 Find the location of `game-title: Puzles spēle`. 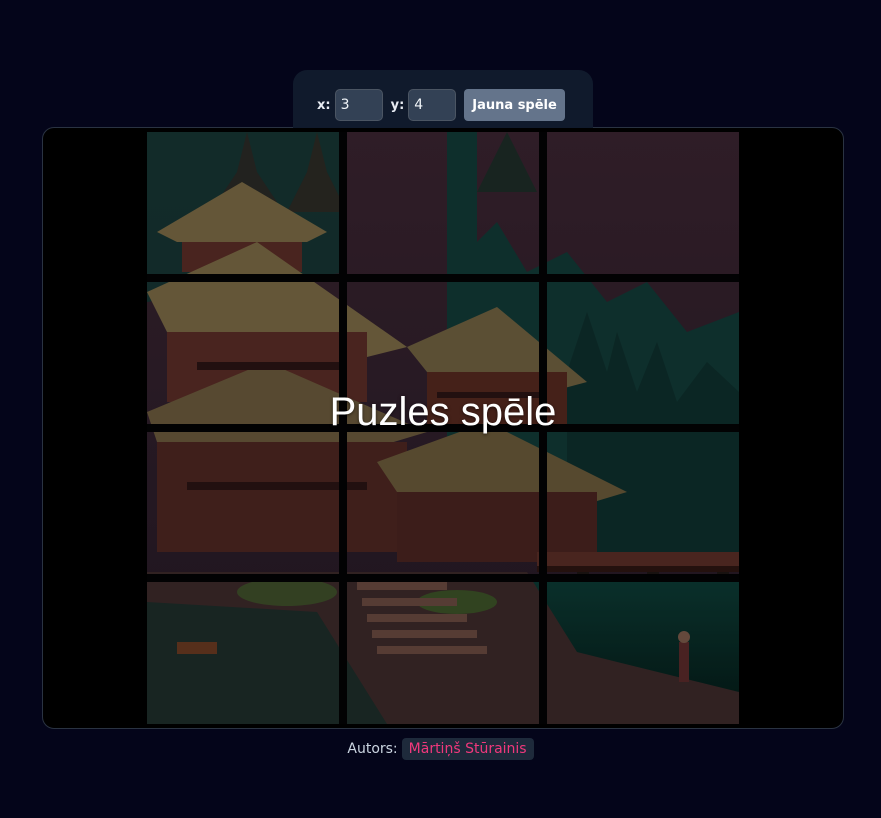

game-title: Puzles spēle is located at coordinates (443, 412).